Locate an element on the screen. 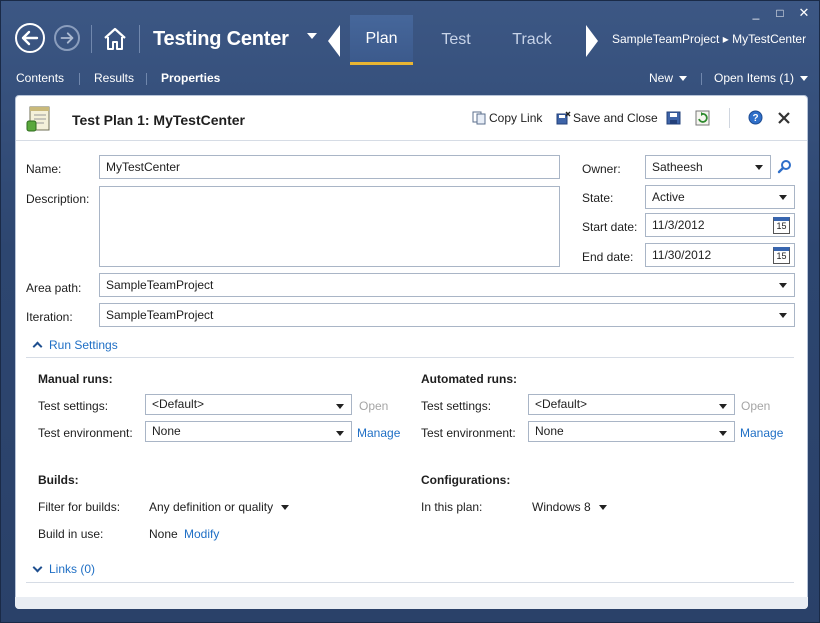 Image resolution: width=820 pixels, height=623 pixels. owner-label: Owner: is located at coordinates (601, 169).